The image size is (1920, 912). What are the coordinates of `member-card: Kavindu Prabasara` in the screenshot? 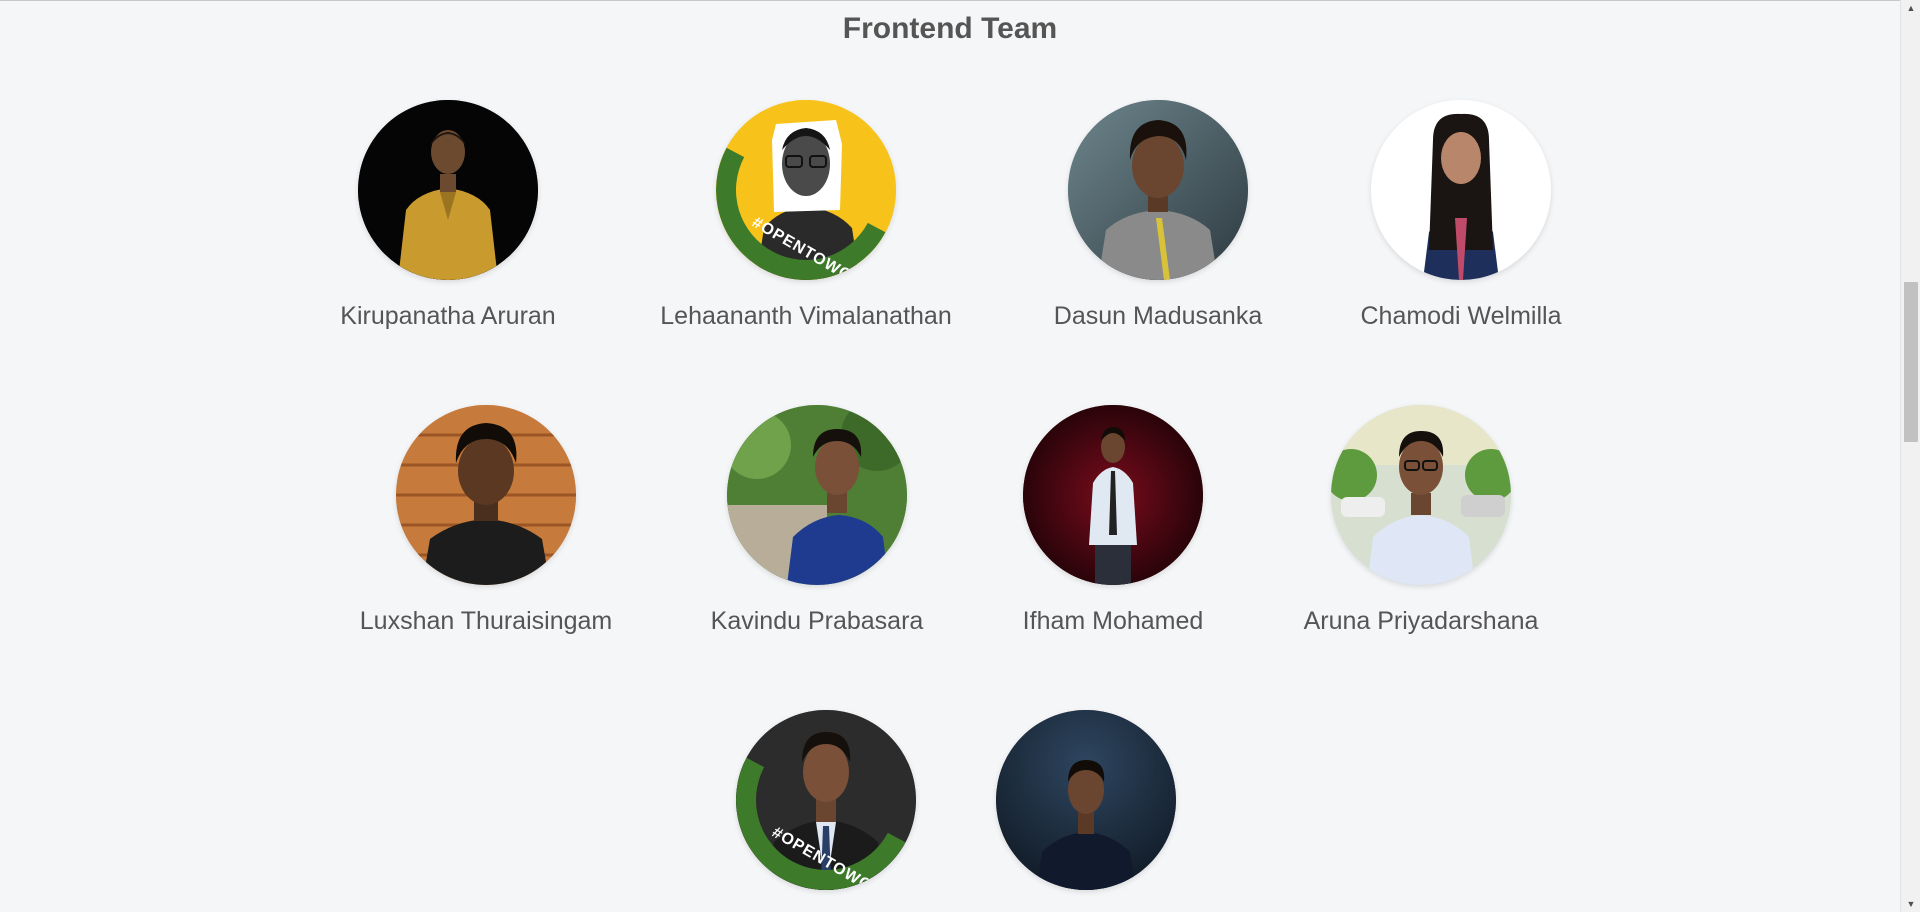 It's located at (817, 520).